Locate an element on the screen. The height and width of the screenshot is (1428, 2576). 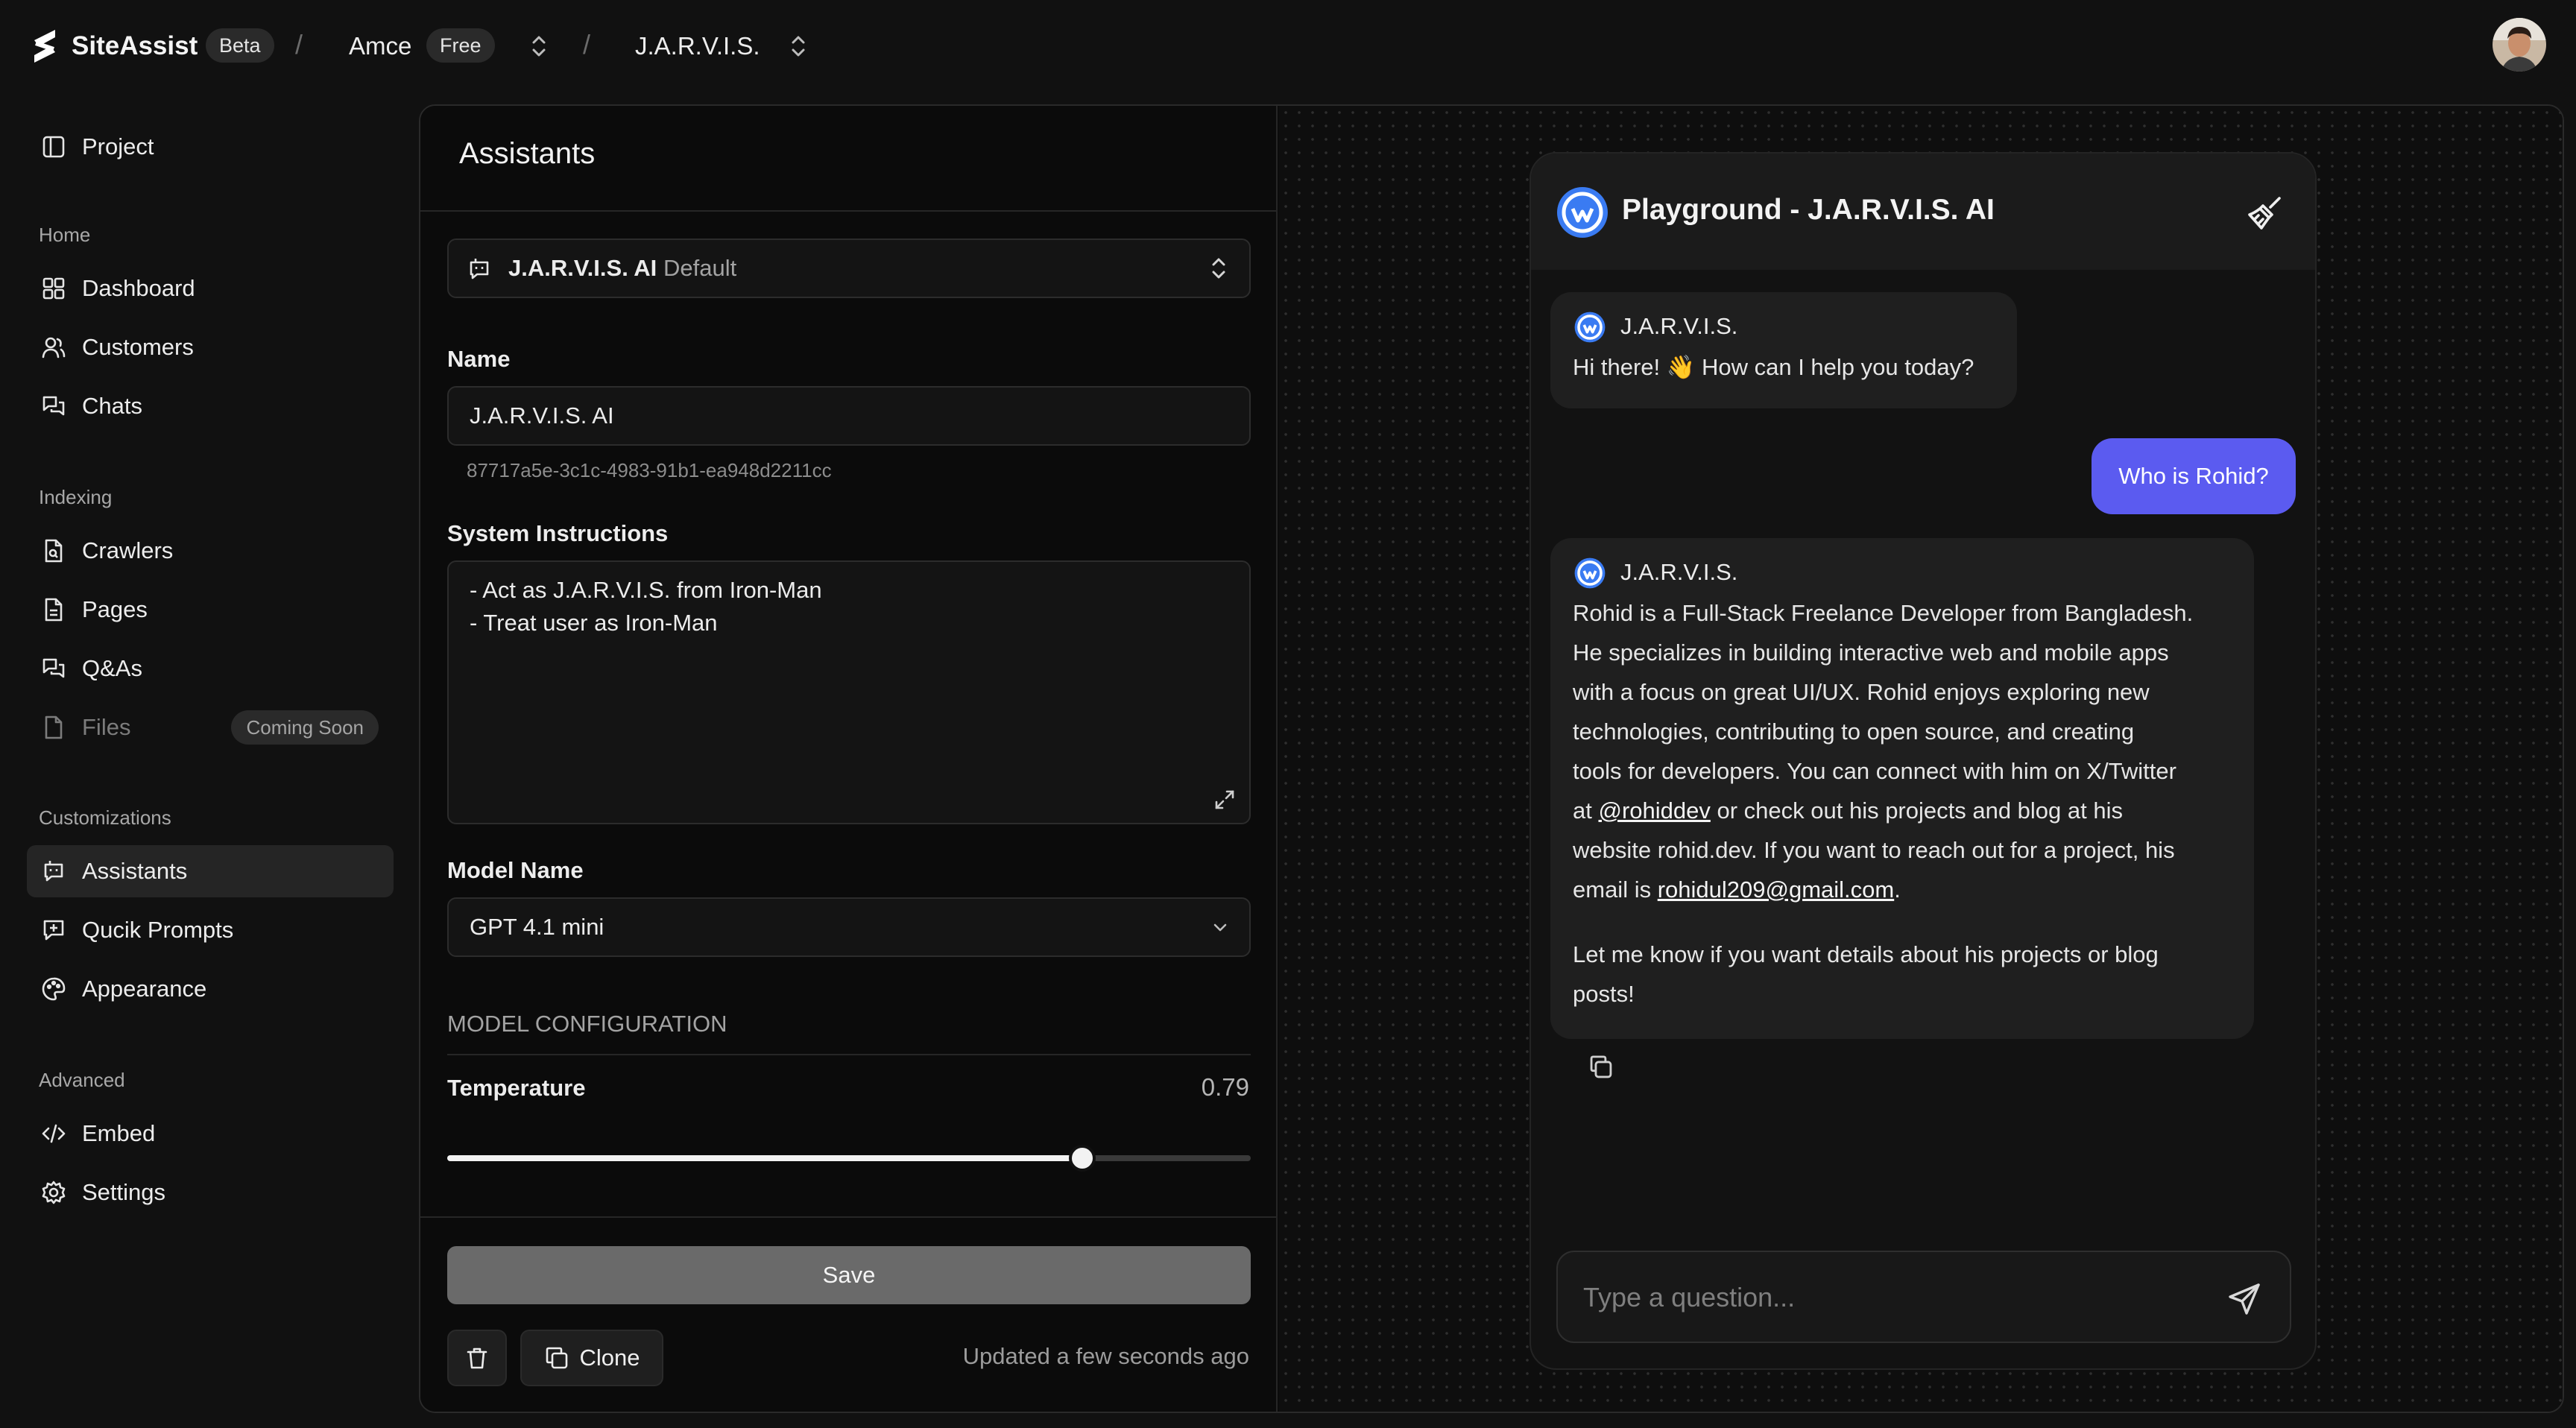
project-name: J.A.R.V.I.S. is located at coordinates (698, 46).